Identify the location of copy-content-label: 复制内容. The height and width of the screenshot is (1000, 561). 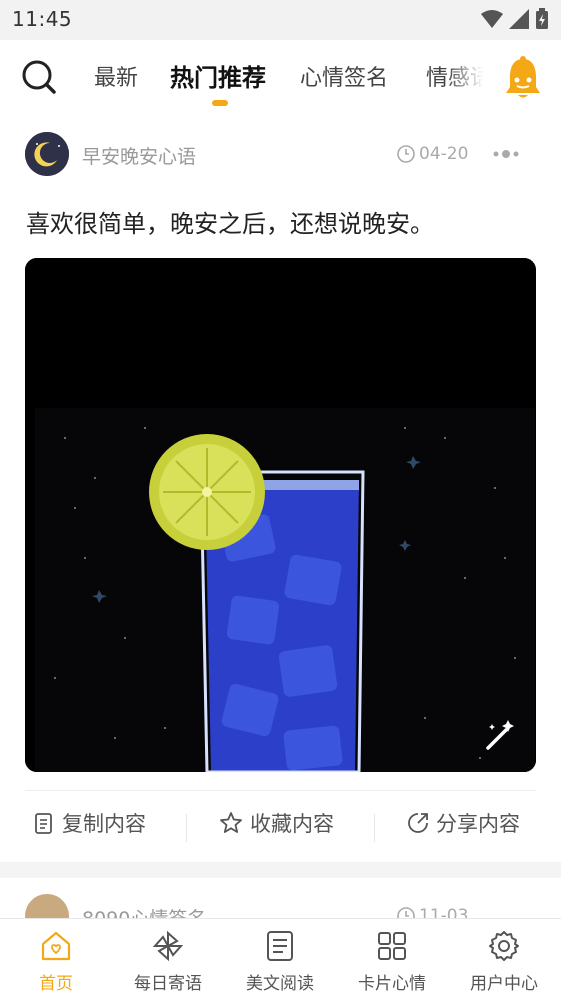
(104, 824).